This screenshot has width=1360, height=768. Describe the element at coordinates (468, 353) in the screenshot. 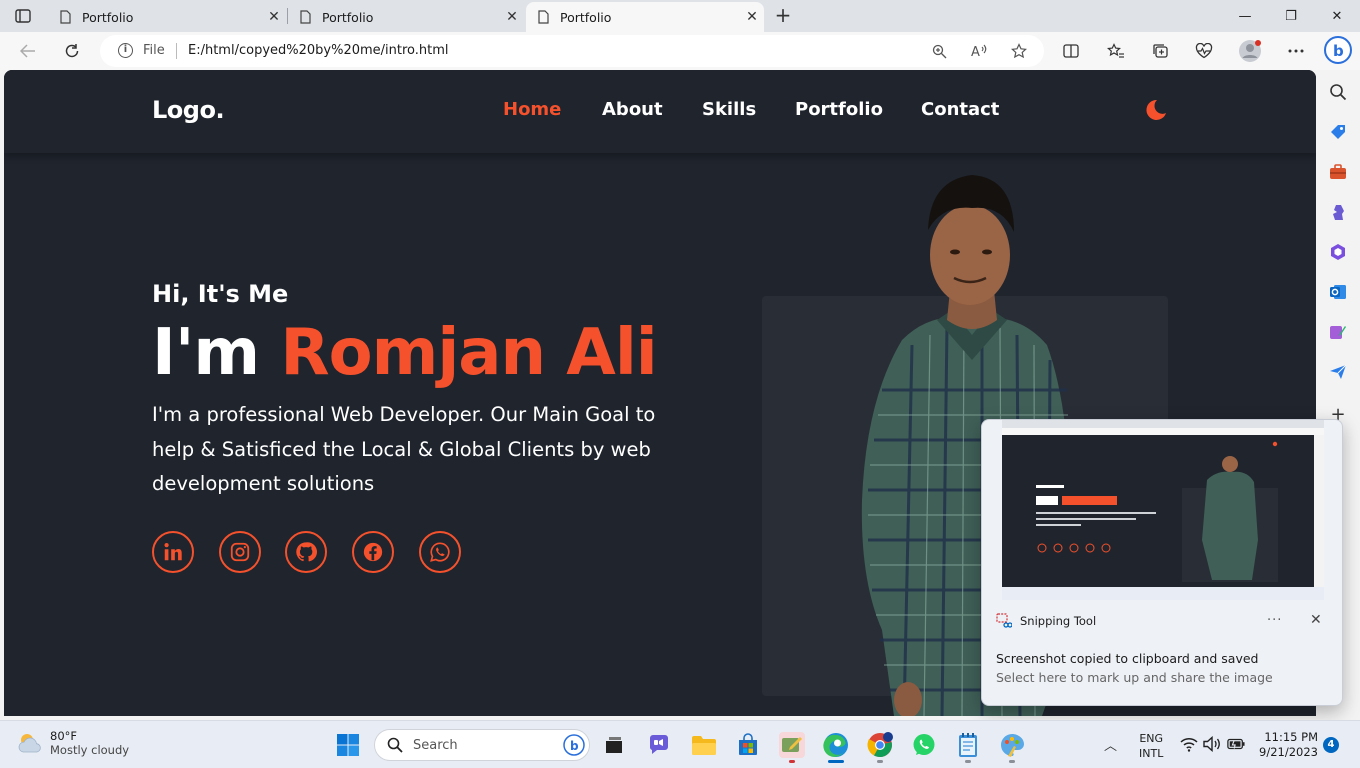

I see `hero-name-accent: Romjan Ali` at that location.